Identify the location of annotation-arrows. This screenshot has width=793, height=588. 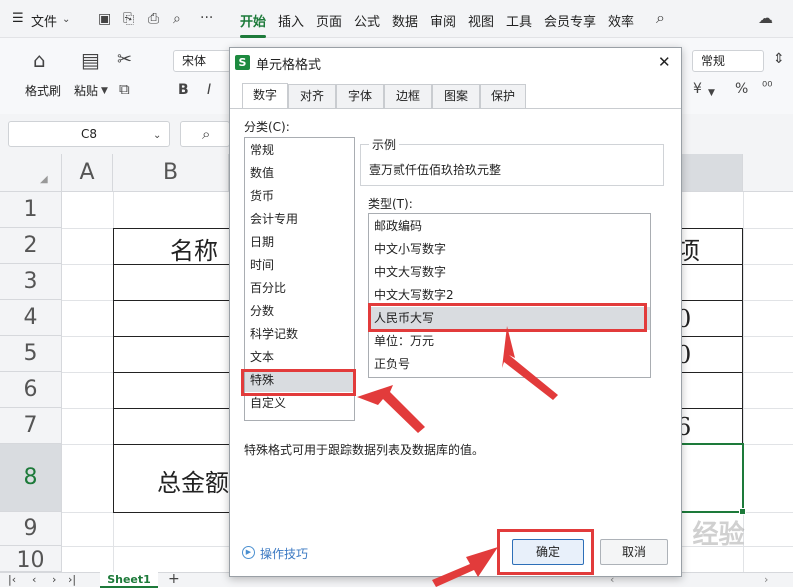
(457, 456).